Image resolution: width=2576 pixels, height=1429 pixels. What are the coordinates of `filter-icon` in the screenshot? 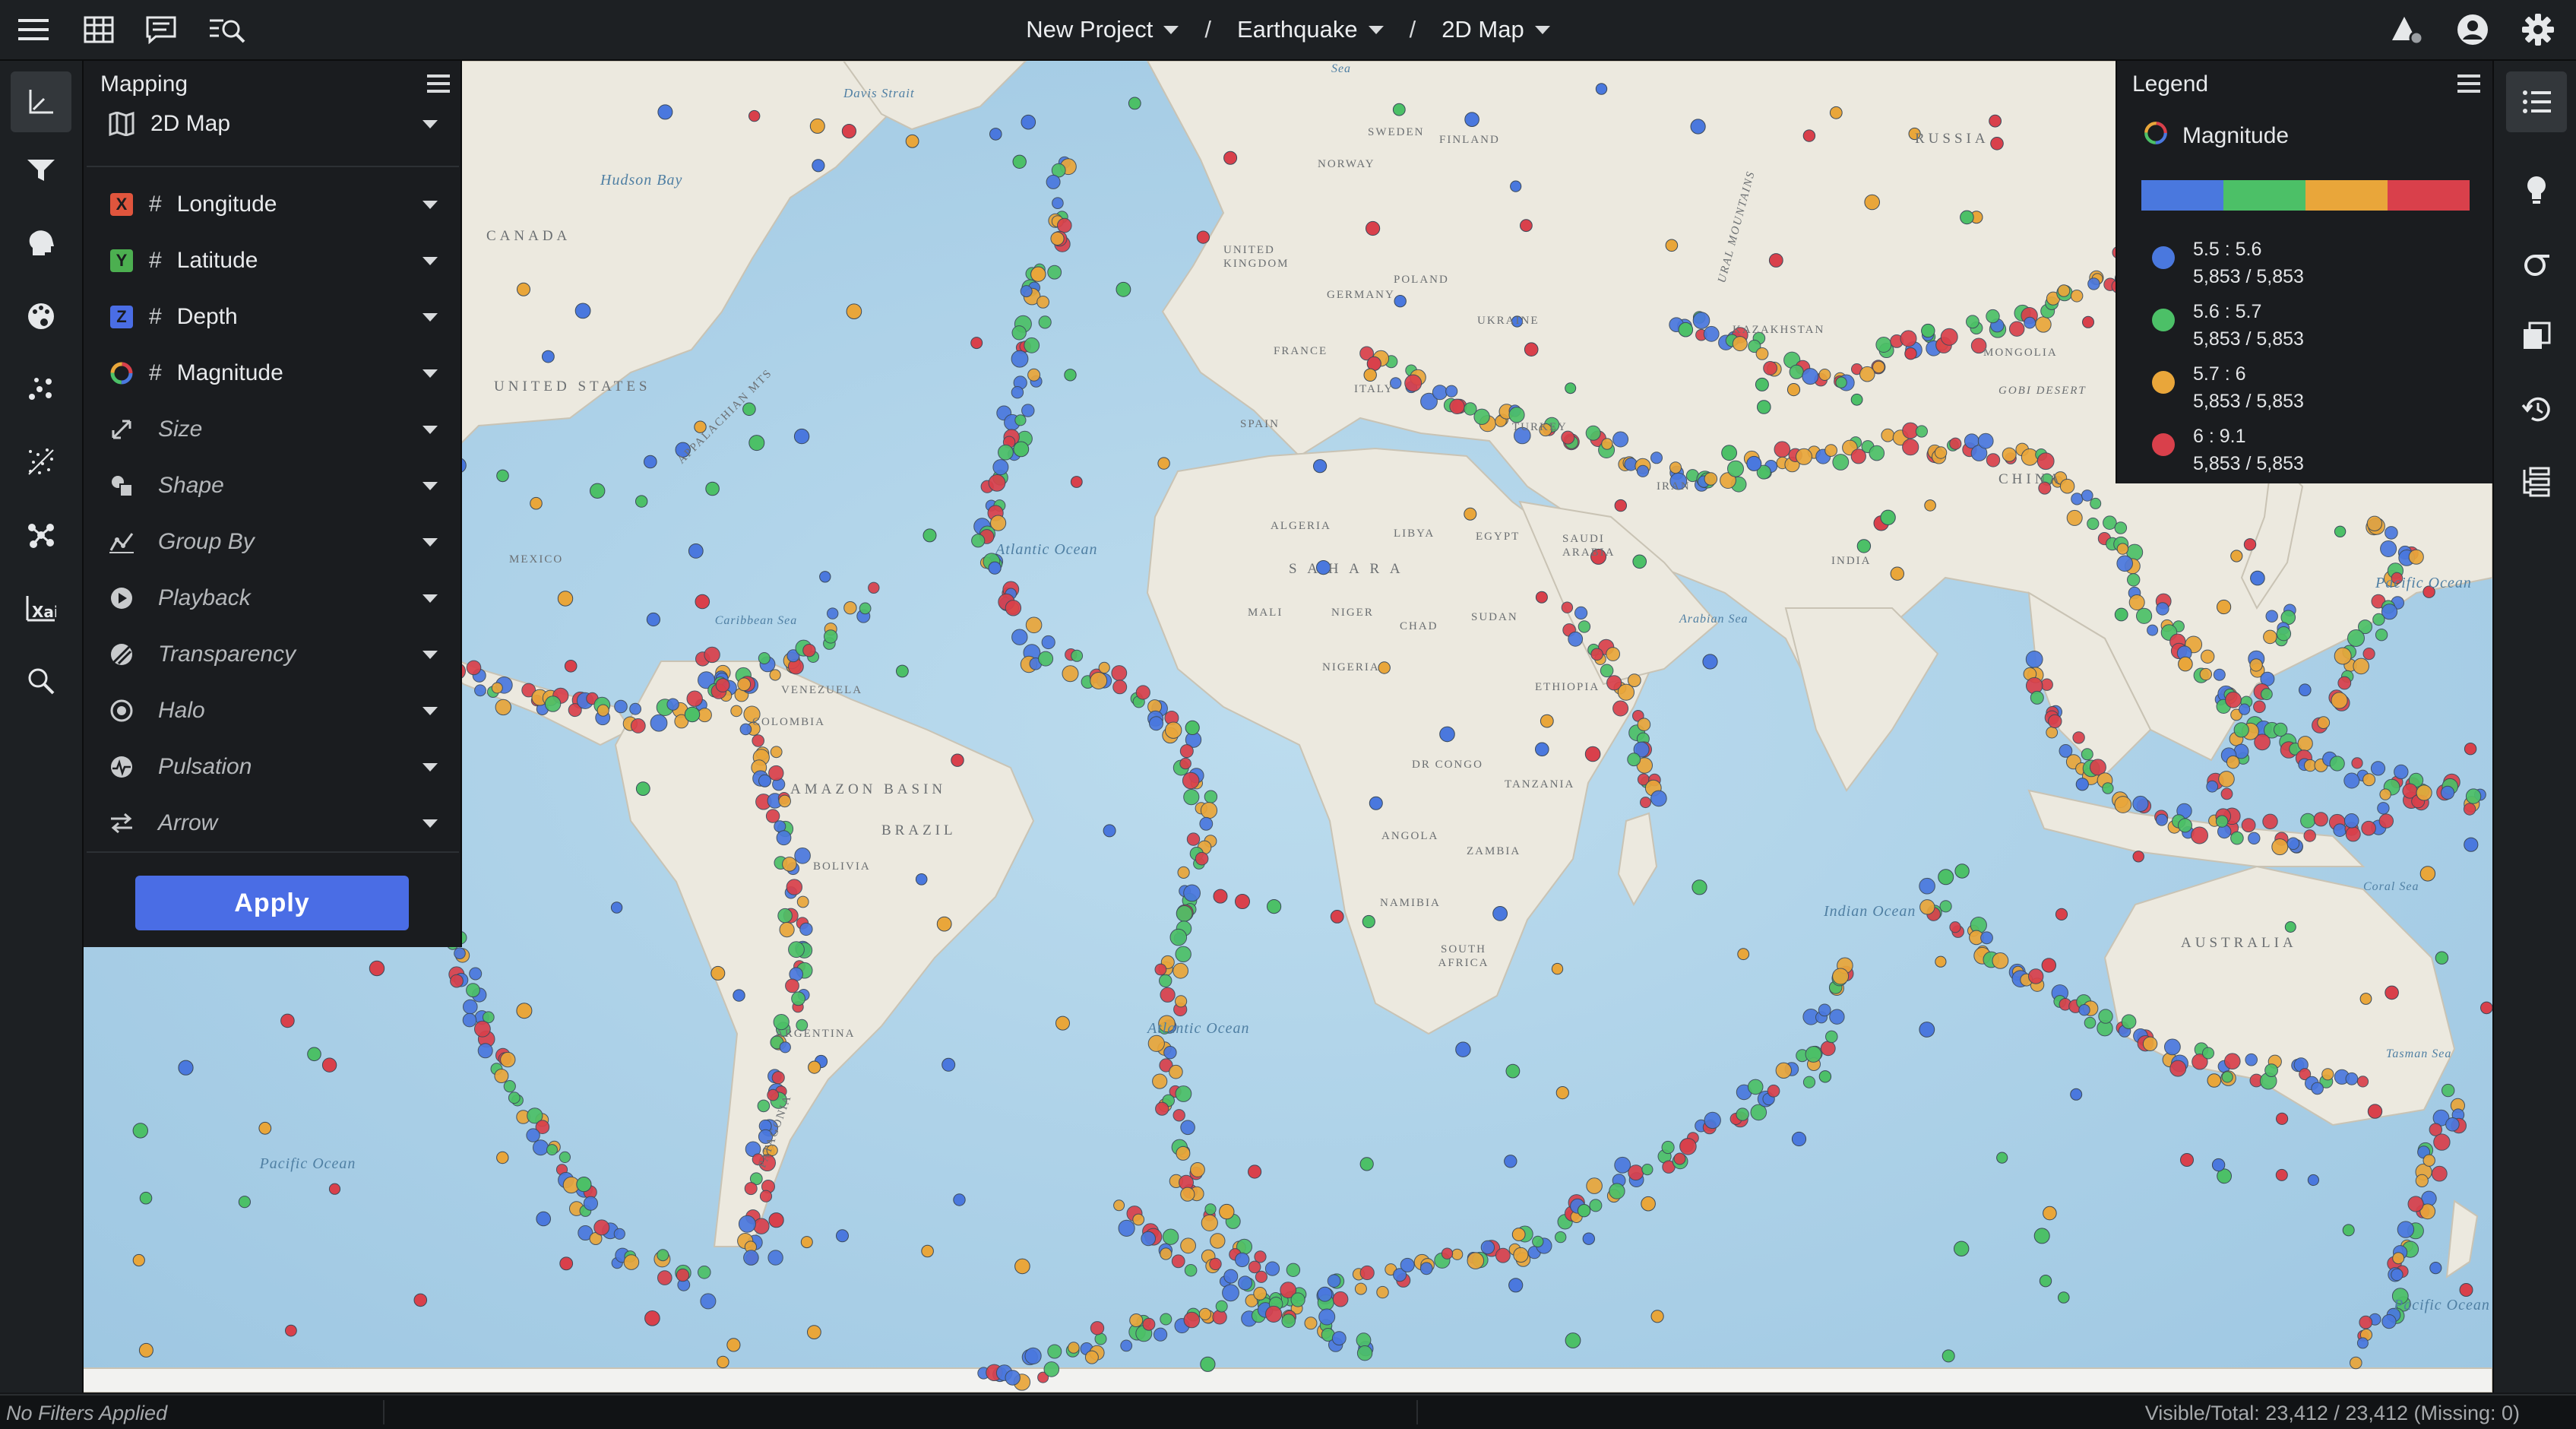 It's located at (41, 170).